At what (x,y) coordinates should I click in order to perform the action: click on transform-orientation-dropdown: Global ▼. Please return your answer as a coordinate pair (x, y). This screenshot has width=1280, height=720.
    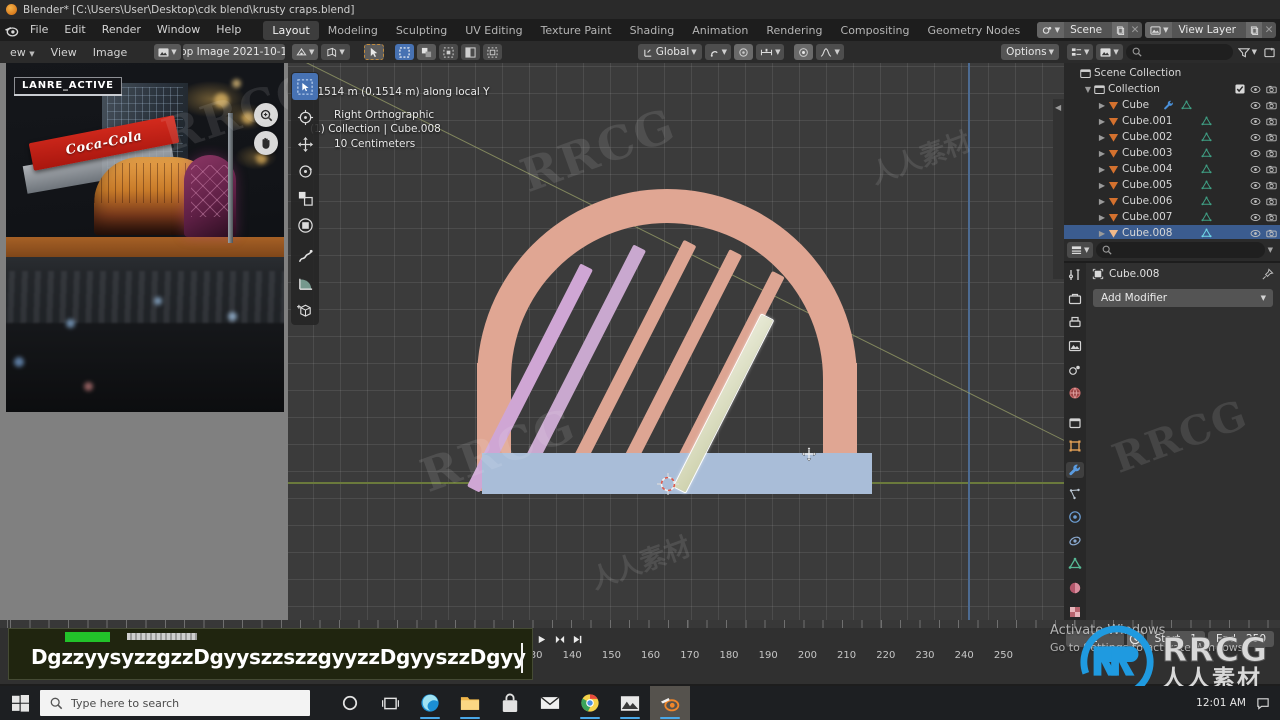
    Looking at the image, I should click on (669, 52).